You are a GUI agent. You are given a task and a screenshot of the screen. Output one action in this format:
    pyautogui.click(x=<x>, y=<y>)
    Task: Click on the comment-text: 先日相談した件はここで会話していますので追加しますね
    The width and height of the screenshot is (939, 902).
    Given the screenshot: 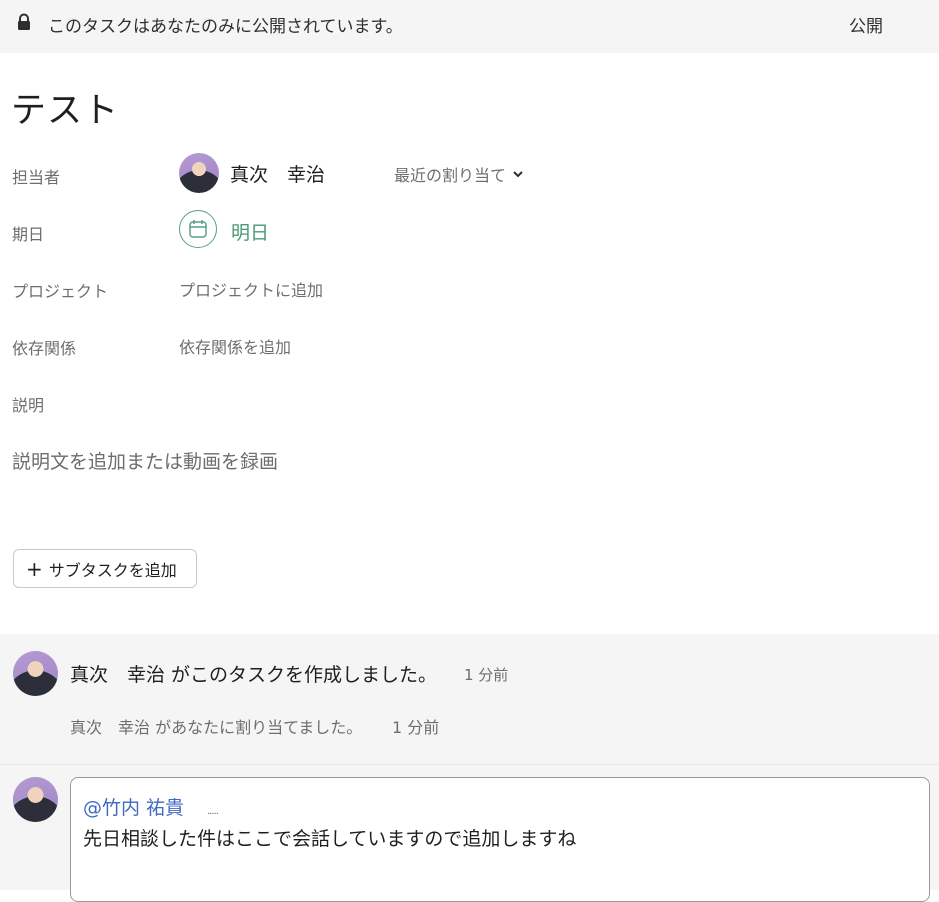 What is the action you would take?
    pyautogui.click(x=329, y=837)
    